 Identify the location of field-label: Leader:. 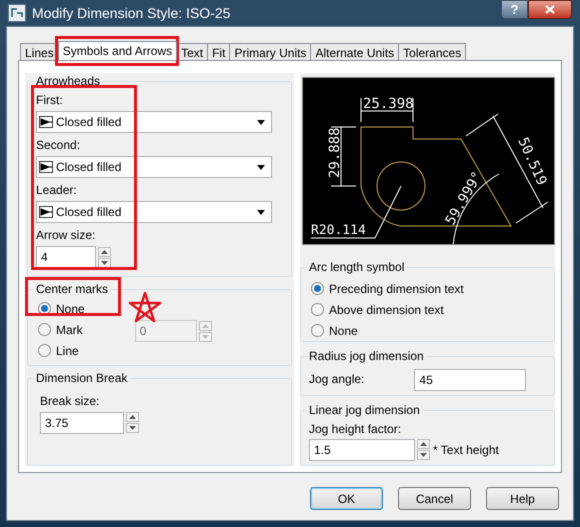
(57, 190).